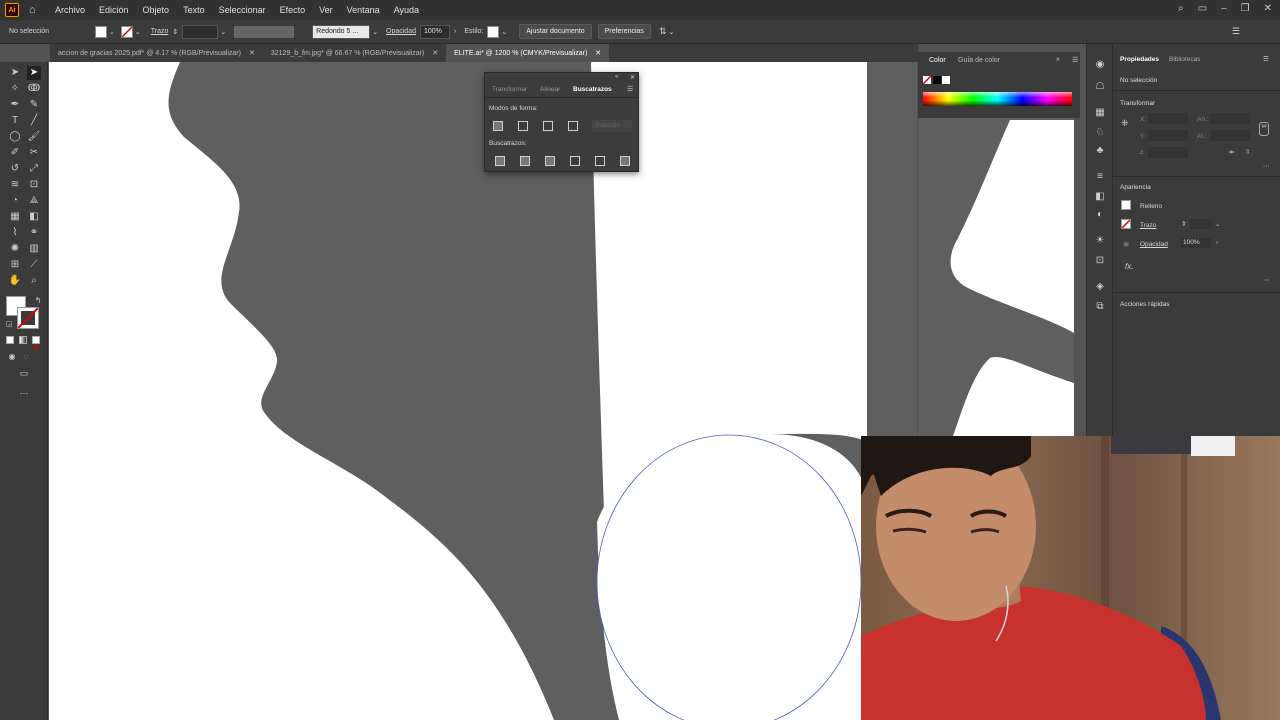 Image resolution: width=1280 pixels, height=720 pixels. Describe the element at coordinates (1245, 8) in the screenshot. I see `maximize-icon: ❐` at that location.